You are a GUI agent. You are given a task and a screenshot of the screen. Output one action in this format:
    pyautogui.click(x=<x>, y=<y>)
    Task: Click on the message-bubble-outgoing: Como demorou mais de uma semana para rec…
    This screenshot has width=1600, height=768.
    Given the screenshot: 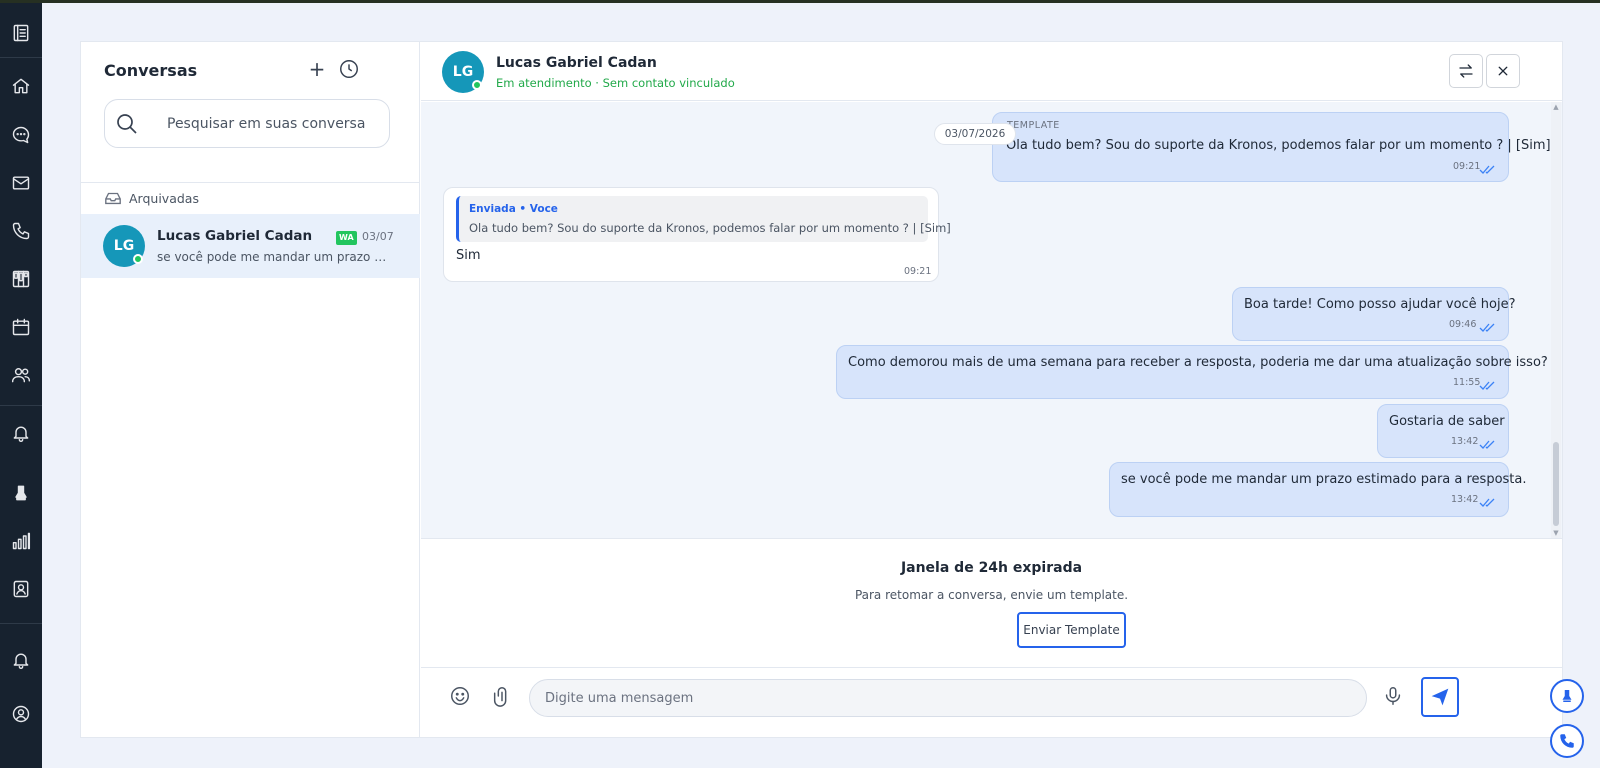 What is the action you would take?
    pyautogui.click(x=1192, y=372)
    